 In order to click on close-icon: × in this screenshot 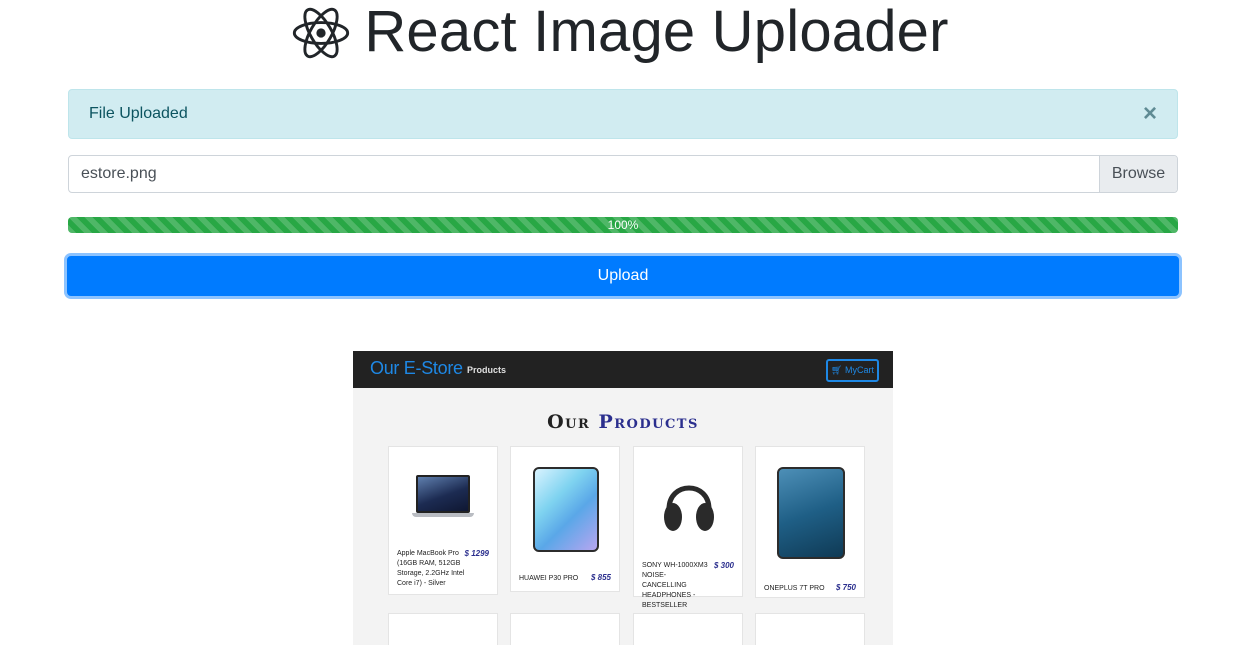, I will do `click(1150, 114)`.